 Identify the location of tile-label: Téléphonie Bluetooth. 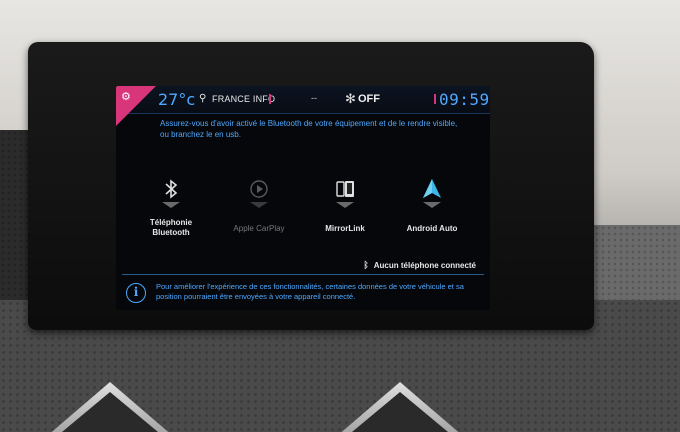
(171, 228).